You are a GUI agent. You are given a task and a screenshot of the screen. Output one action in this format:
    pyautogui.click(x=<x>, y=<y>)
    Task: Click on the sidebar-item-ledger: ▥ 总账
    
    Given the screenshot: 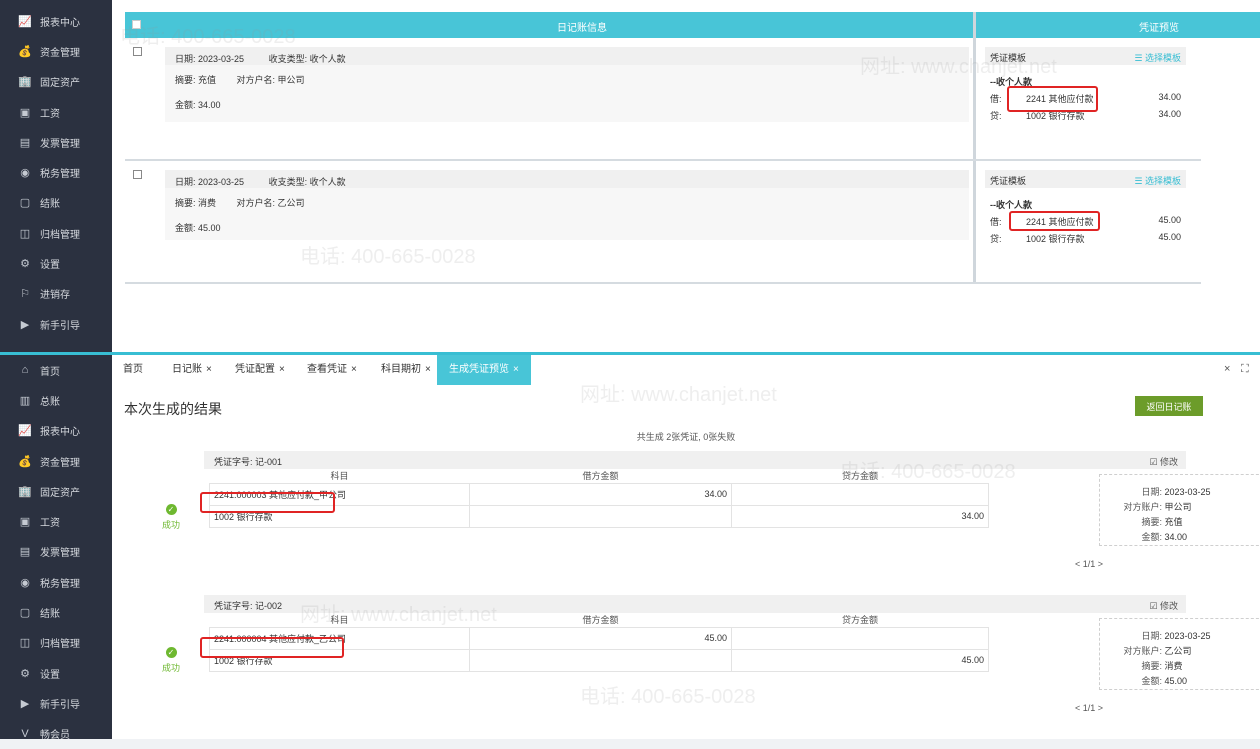 What is the action you would take?
    pyautogui.click(x=56, y=400)
    